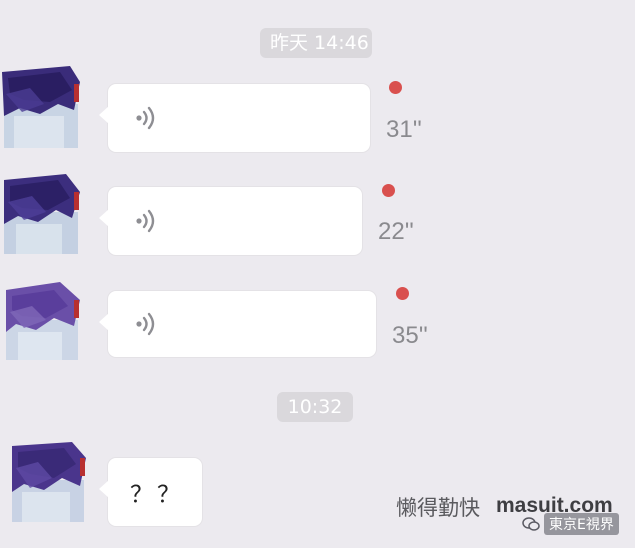  I want to click on wechat-chat-icon, so click(531, 524).